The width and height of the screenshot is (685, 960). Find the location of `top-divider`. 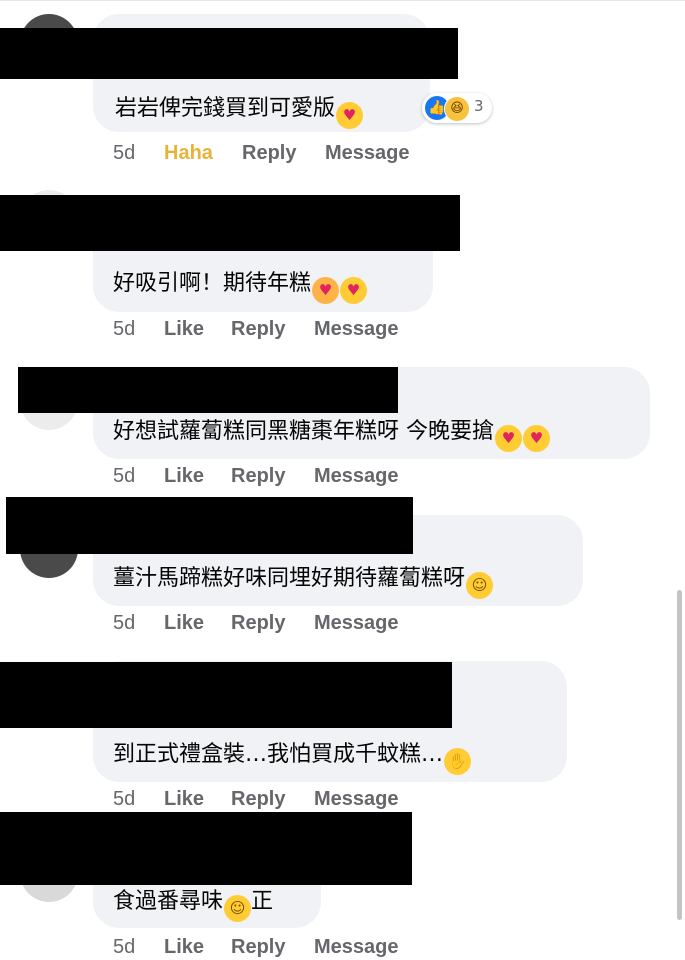

top-divider is located at coordinates (342, 0).